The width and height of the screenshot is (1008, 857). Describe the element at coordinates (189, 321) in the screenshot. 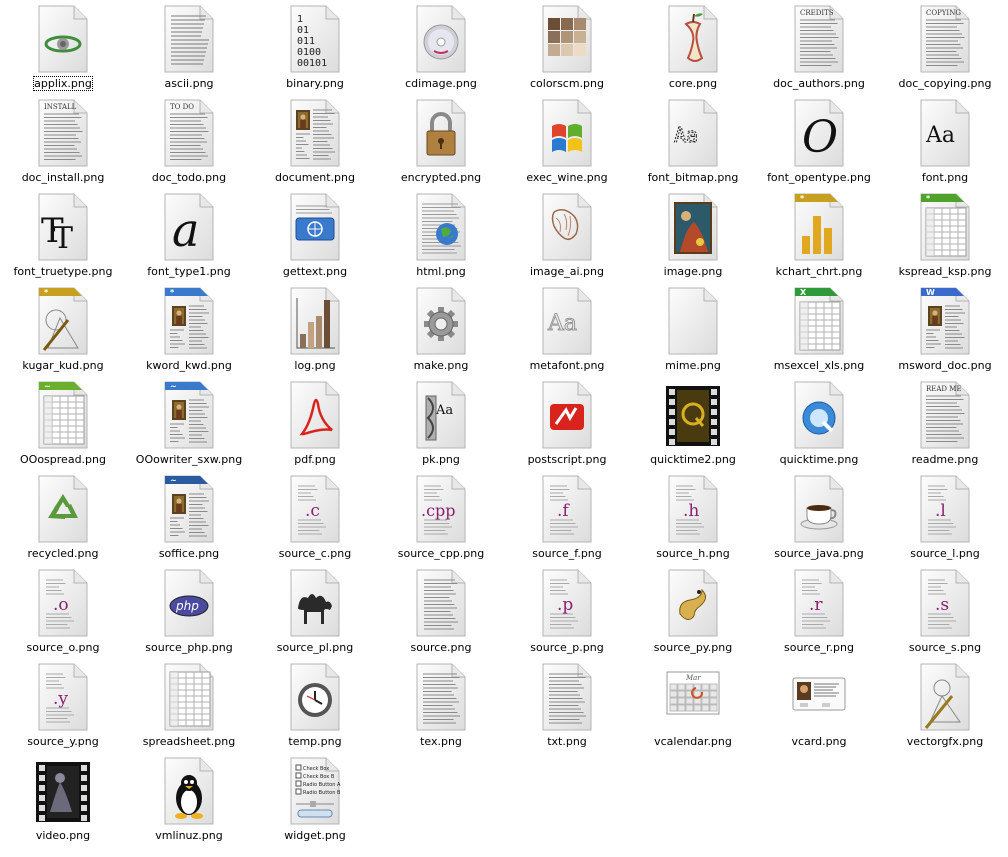

I see `kword-icon: *` at that location.